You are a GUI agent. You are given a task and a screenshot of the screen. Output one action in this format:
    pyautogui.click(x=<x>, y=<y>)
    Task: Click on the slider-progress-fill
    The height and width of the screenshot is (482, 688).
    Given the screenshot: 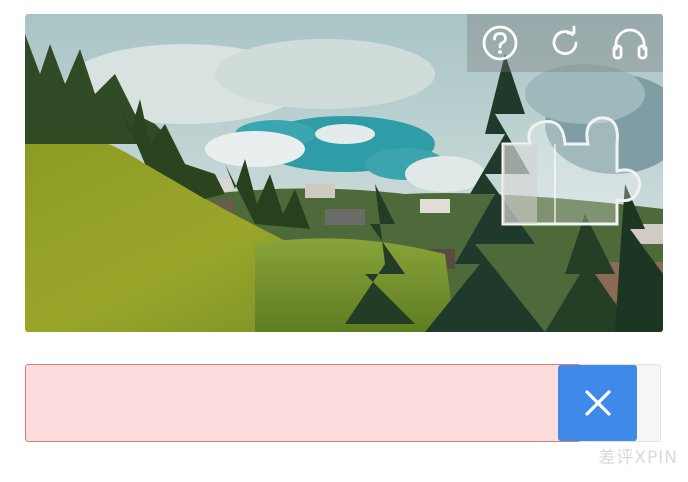 What is the action you would take?
    pyautogui.click(x=303, y=403)
    